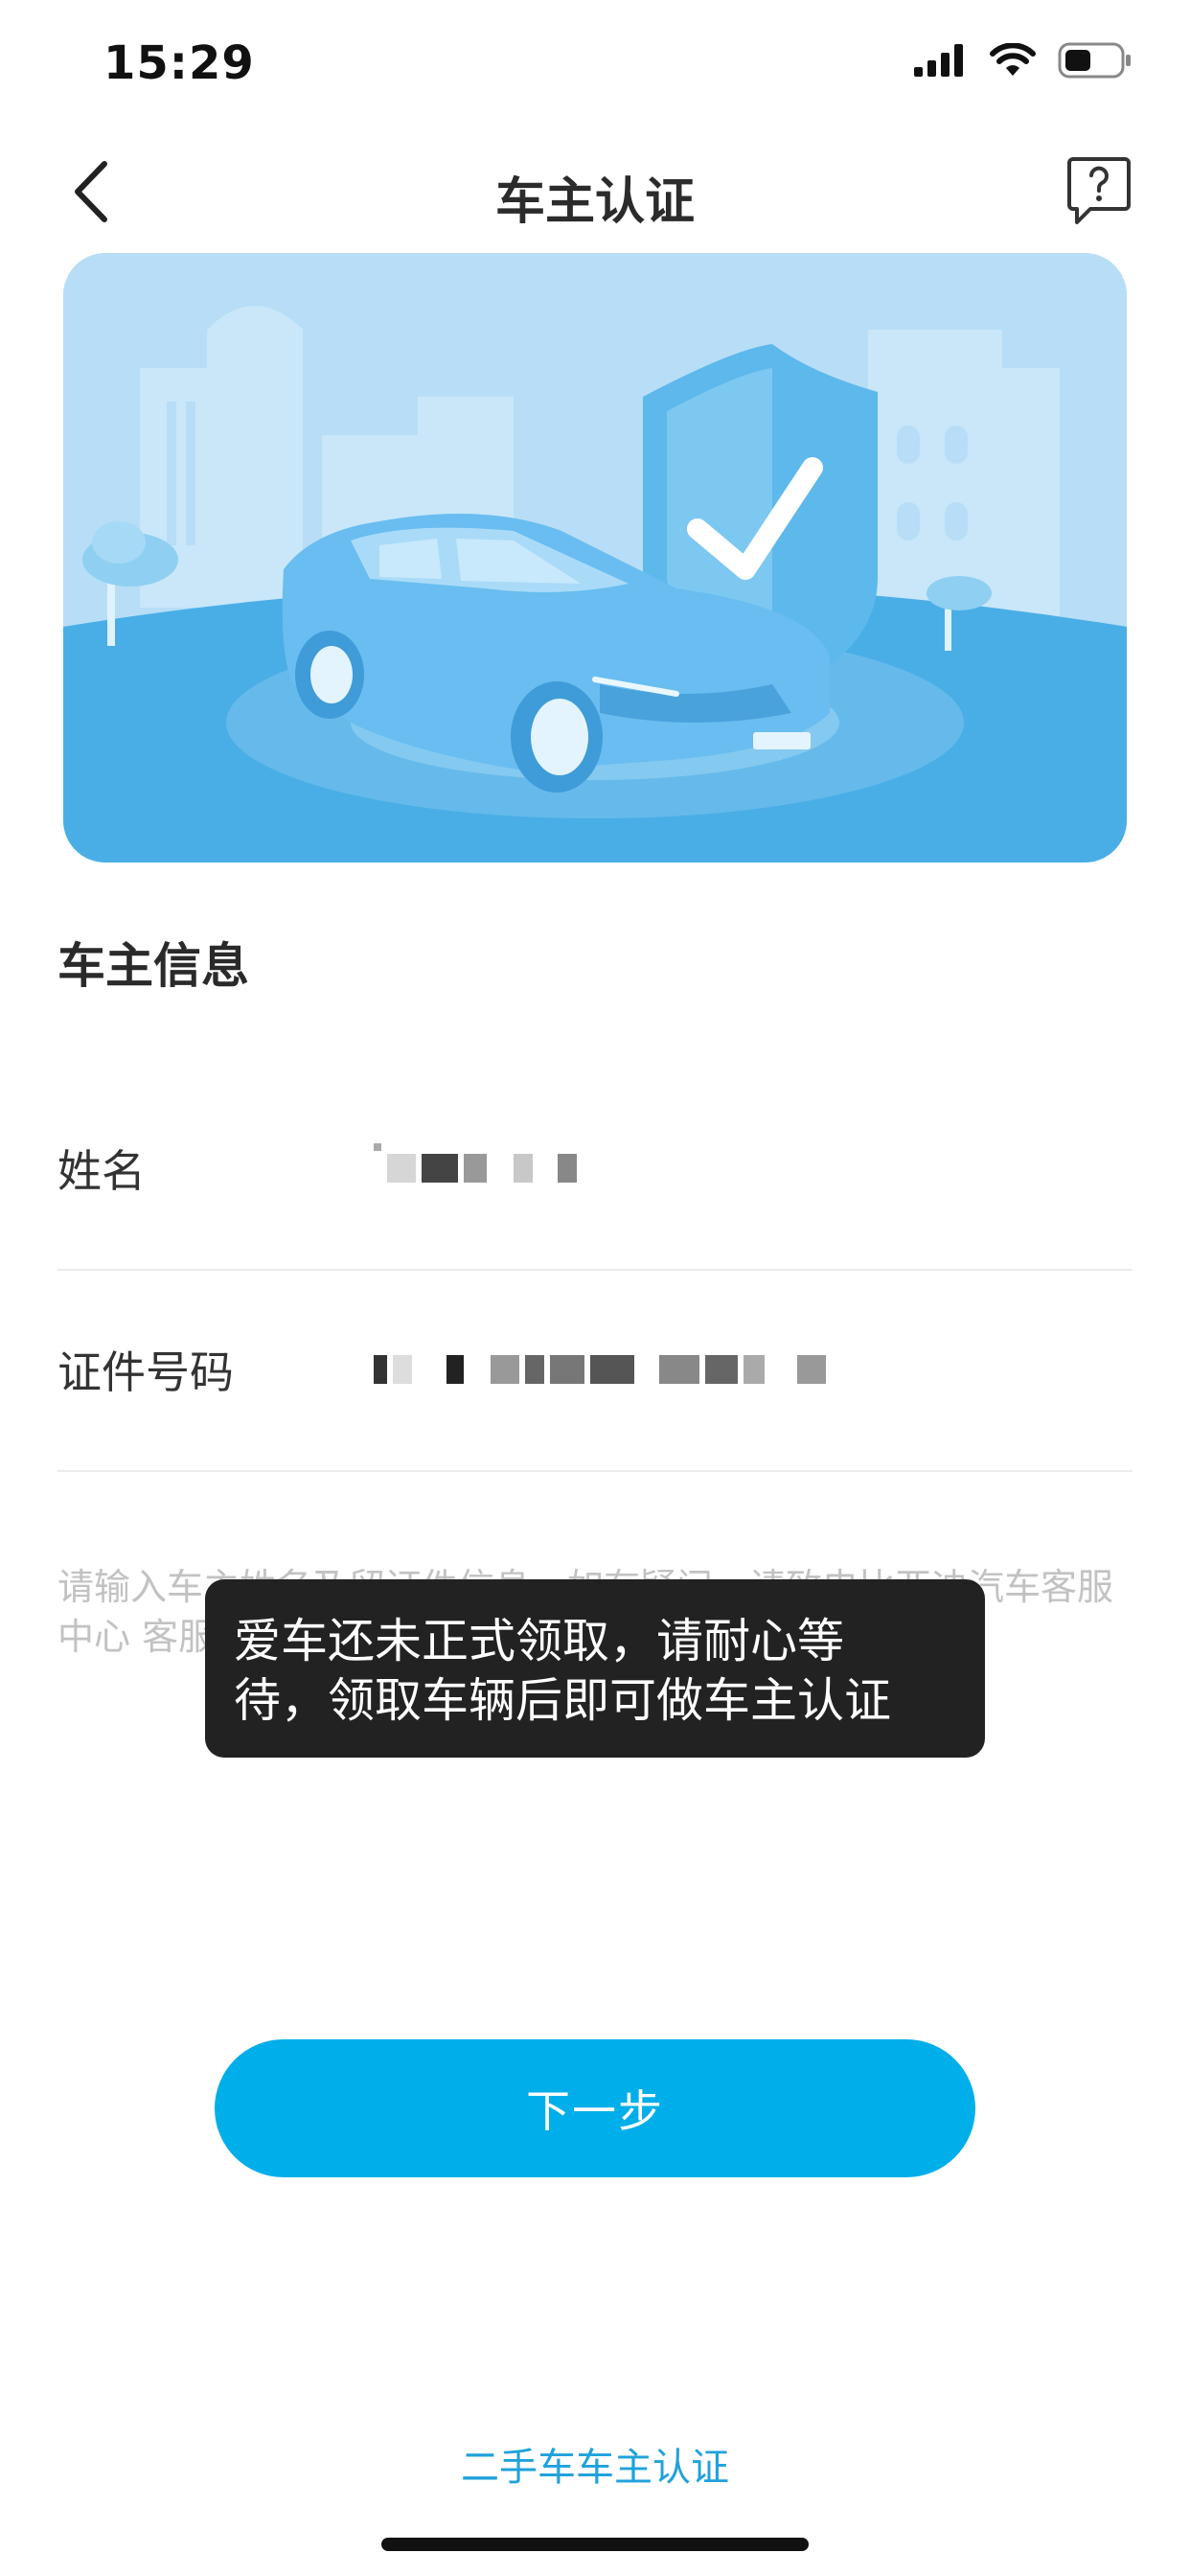 The height and width of the screenshot is (2576, 1190). What do you see at coordinates (563, 1700) in the screenshot?
I see `toast-line-2: 待，领取车辆后即可做车主认证` at bounding box center [563, 1700].